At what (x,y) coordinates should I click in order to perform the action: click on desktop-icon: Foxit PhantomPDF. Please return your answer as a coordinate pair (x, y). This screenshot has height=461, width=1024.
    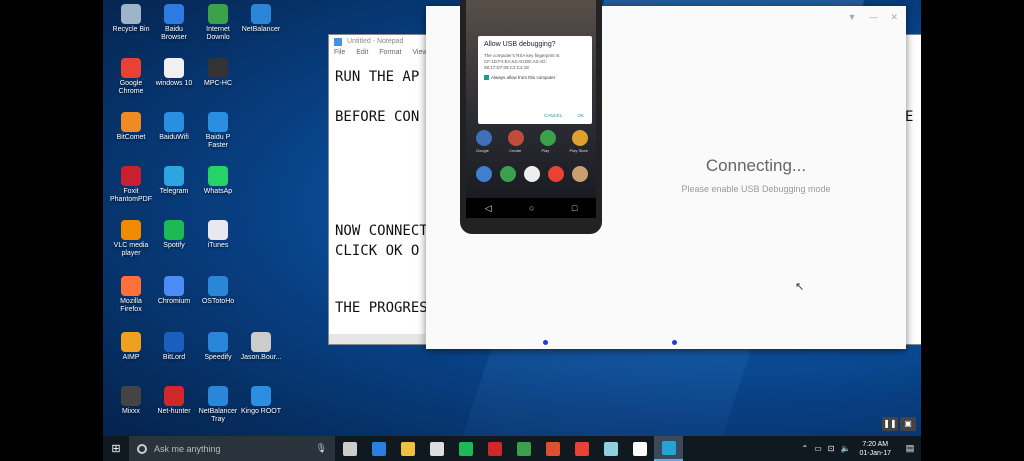
    Looking at the image, I should click on (131, 185).